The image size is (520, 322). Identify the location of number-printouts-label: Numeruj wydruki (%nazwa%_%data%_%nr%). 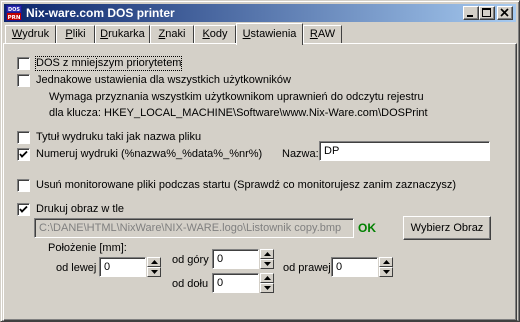
(149, 154).